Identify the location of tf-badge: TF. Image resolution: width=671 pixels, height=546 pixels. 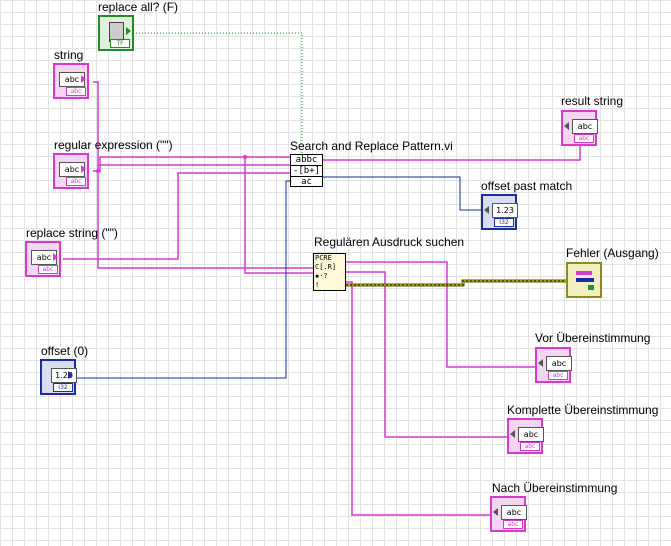
(120, 43).